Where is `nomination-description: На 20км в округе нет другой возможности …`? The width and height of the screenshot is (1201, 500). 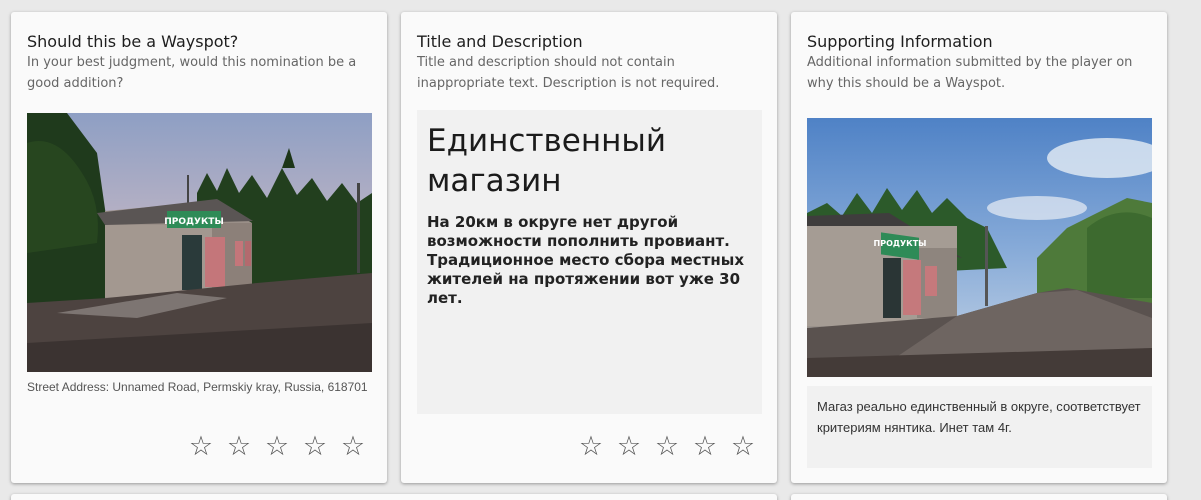
nomination-description: На 20км в округе нет другой возможности … is located at coordinates (585, 260).